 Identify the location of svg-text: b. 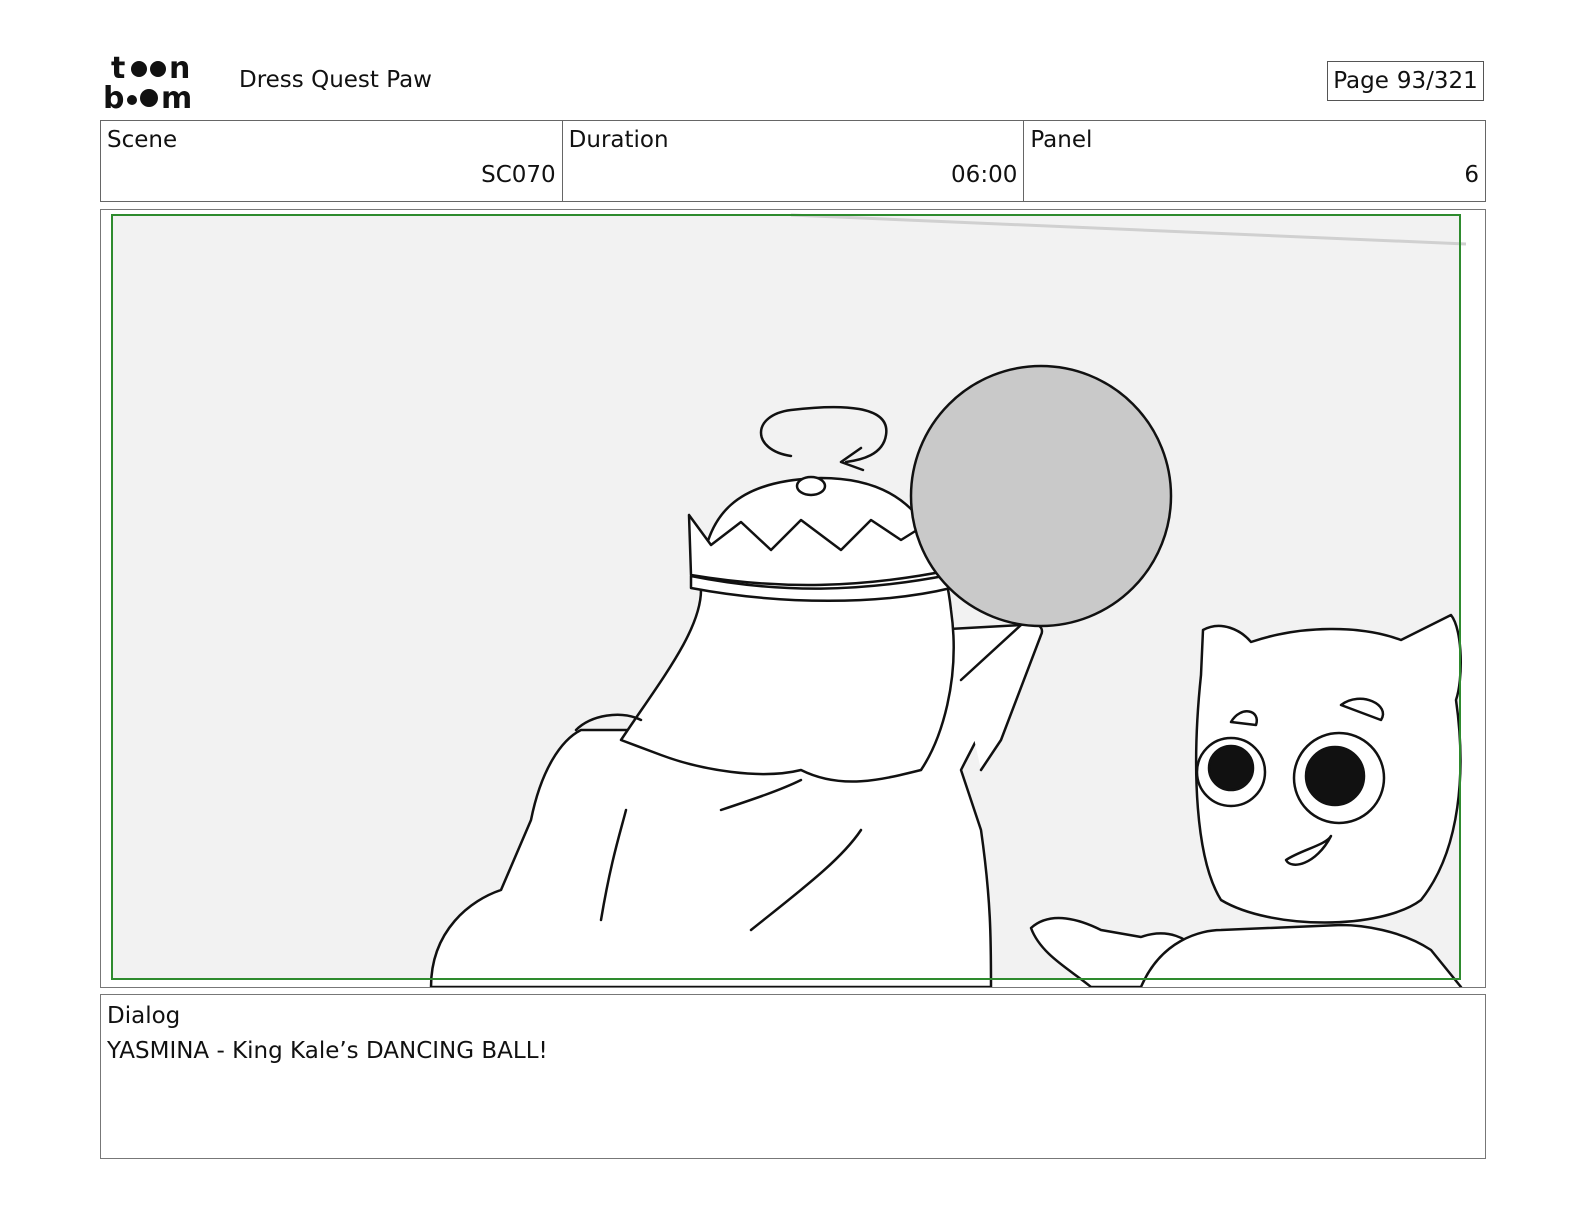
(113, 96).